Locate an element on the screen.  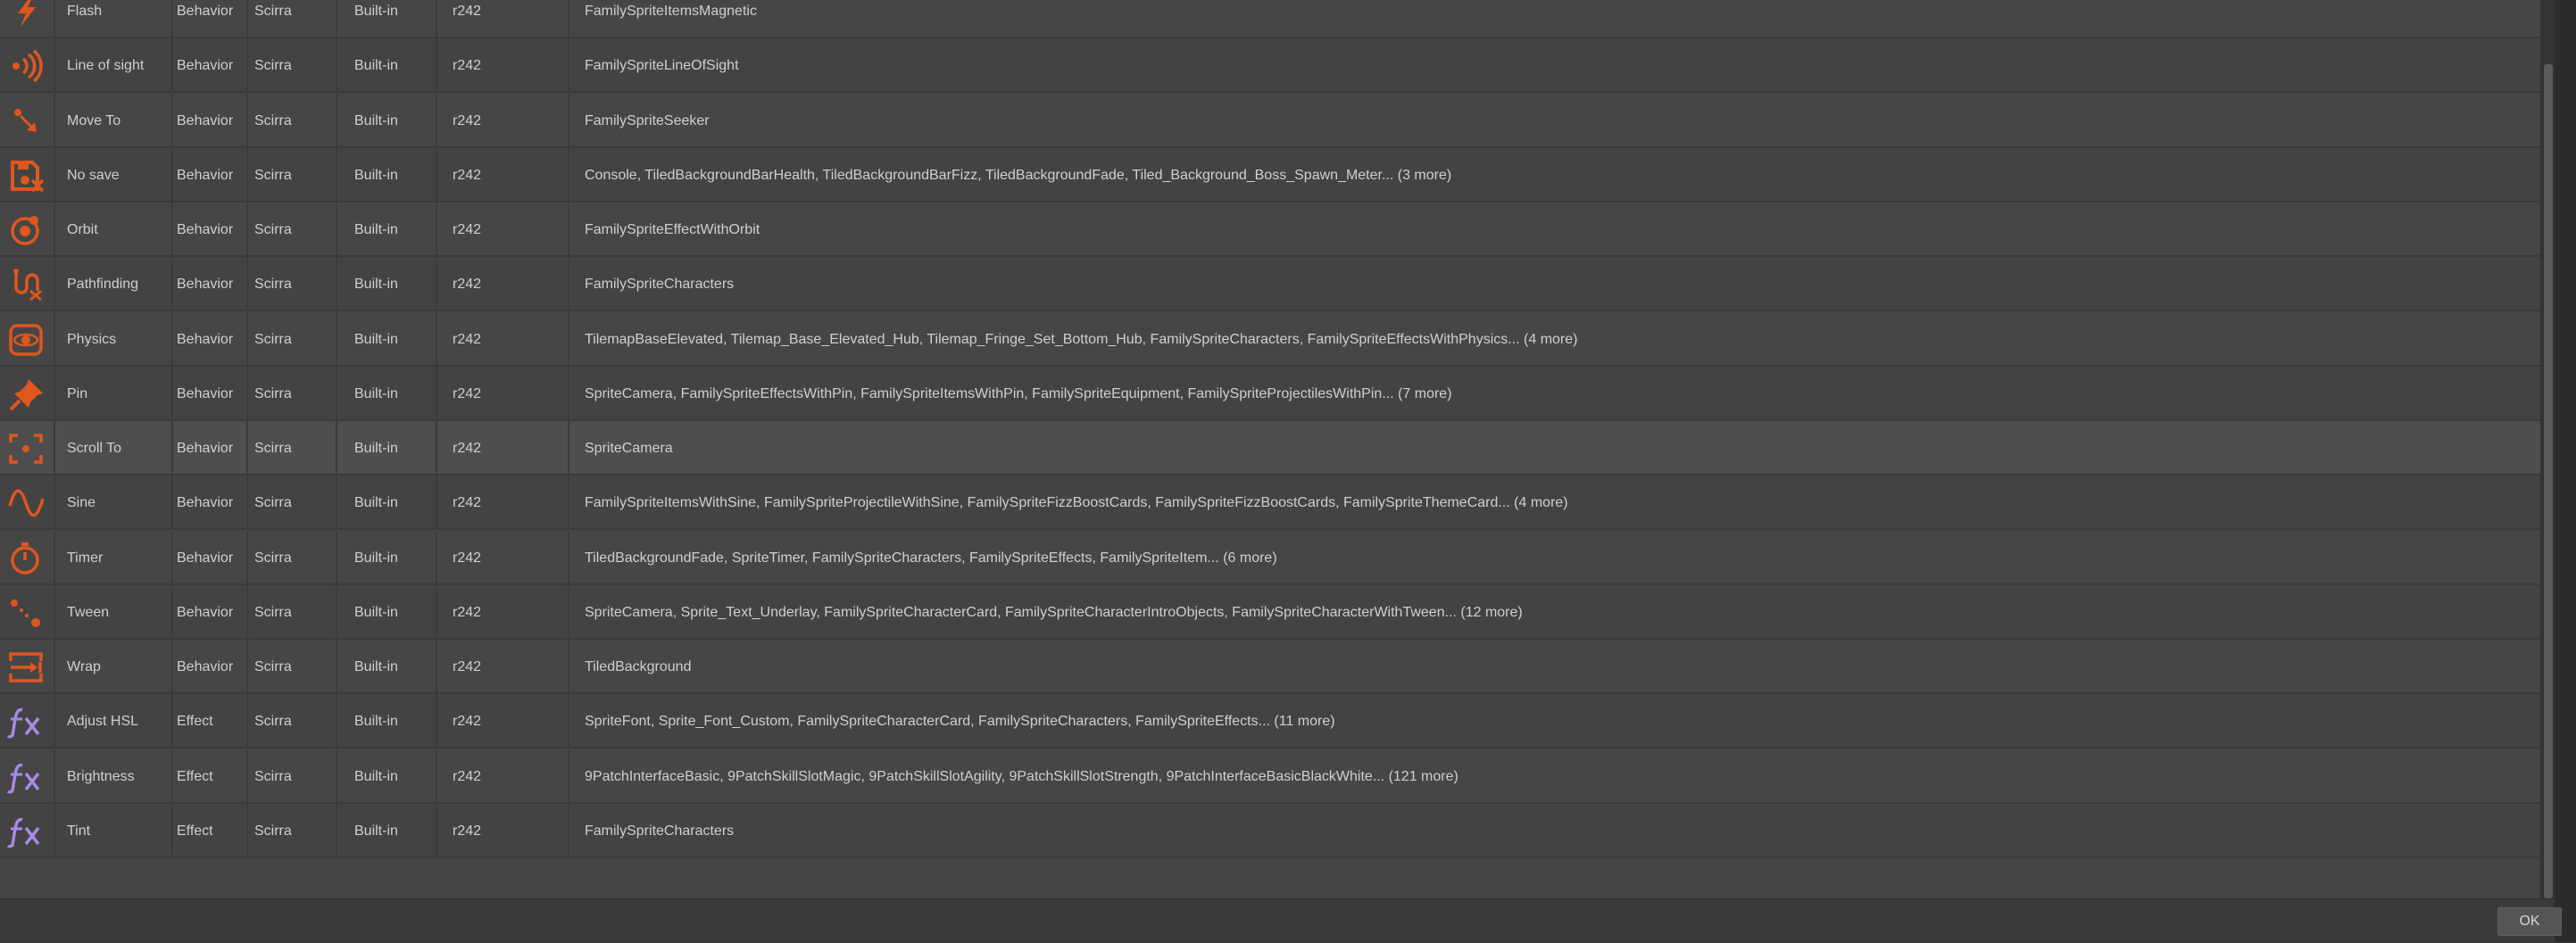
fx-icon is located at coordinates (26, 777).